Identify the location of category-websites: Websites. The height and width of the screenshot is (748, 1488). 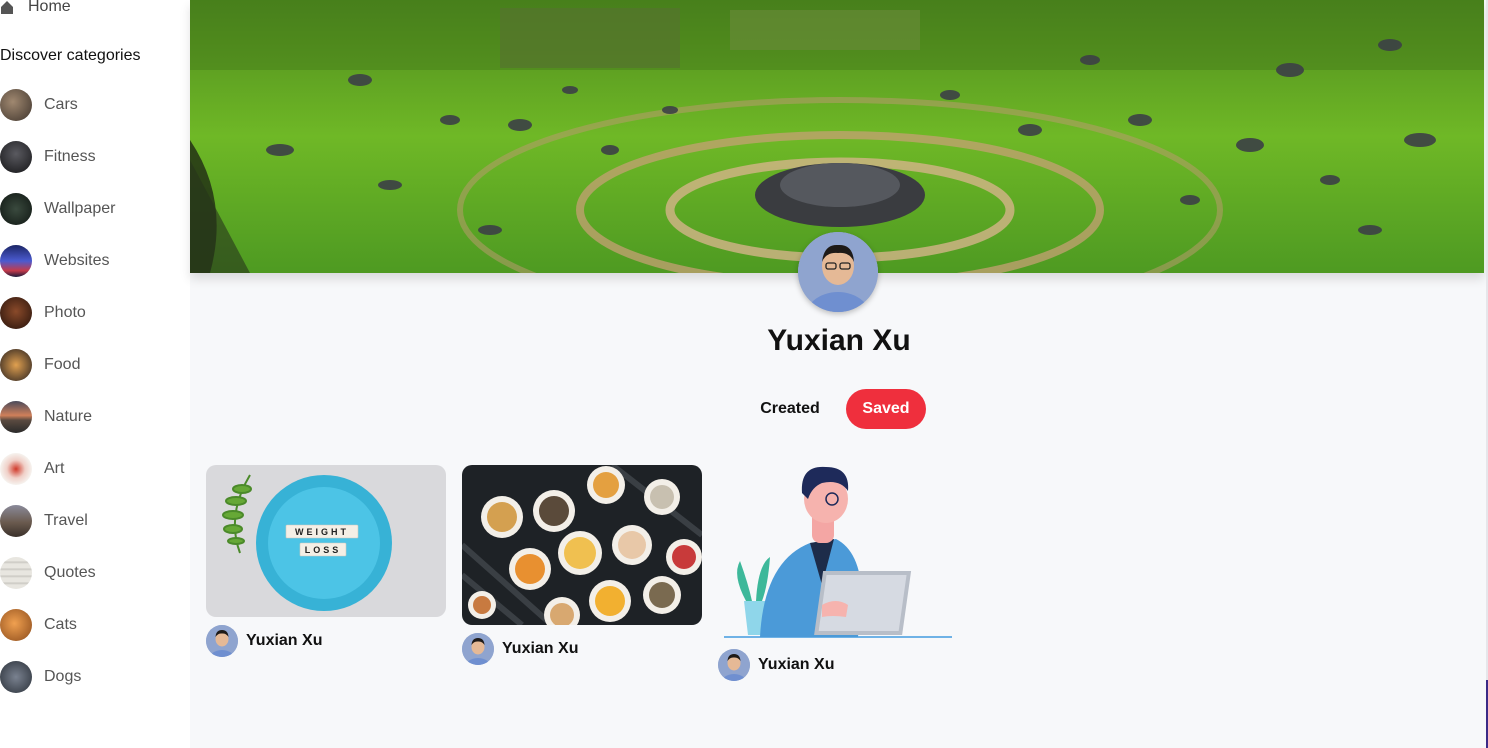
(95, 261).